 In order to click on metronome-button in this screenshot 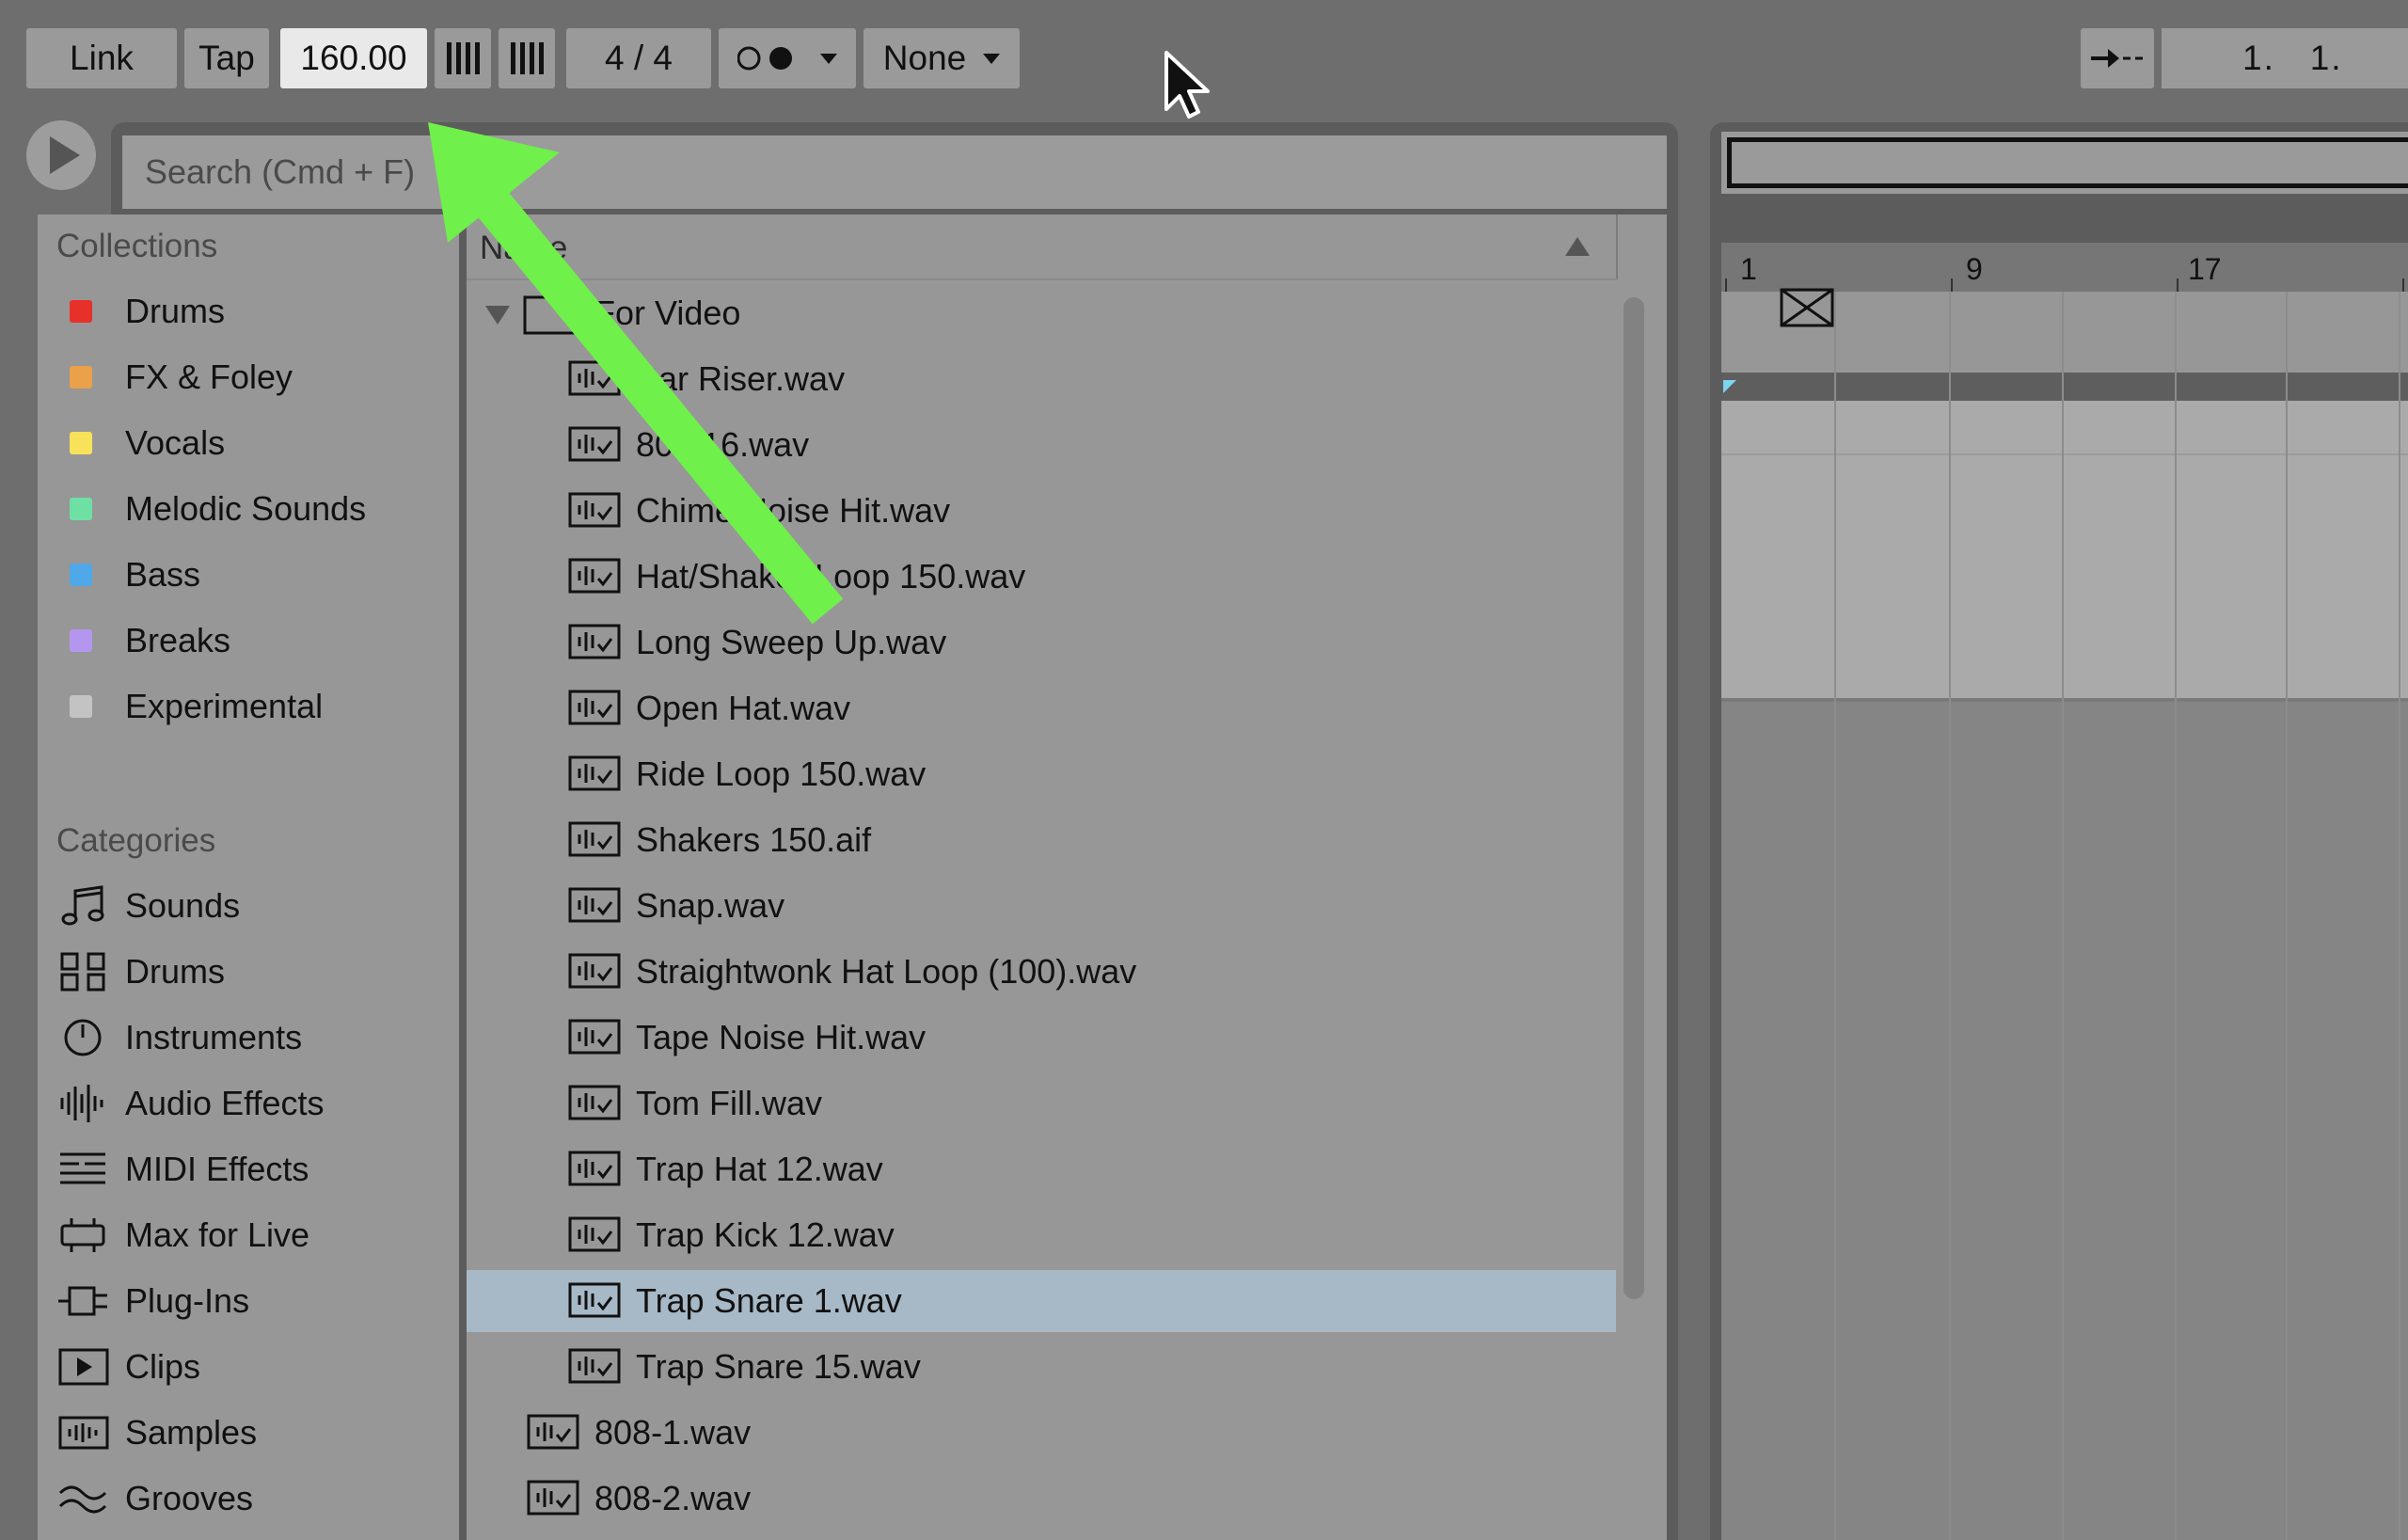, I will do `click(788, 58)`.